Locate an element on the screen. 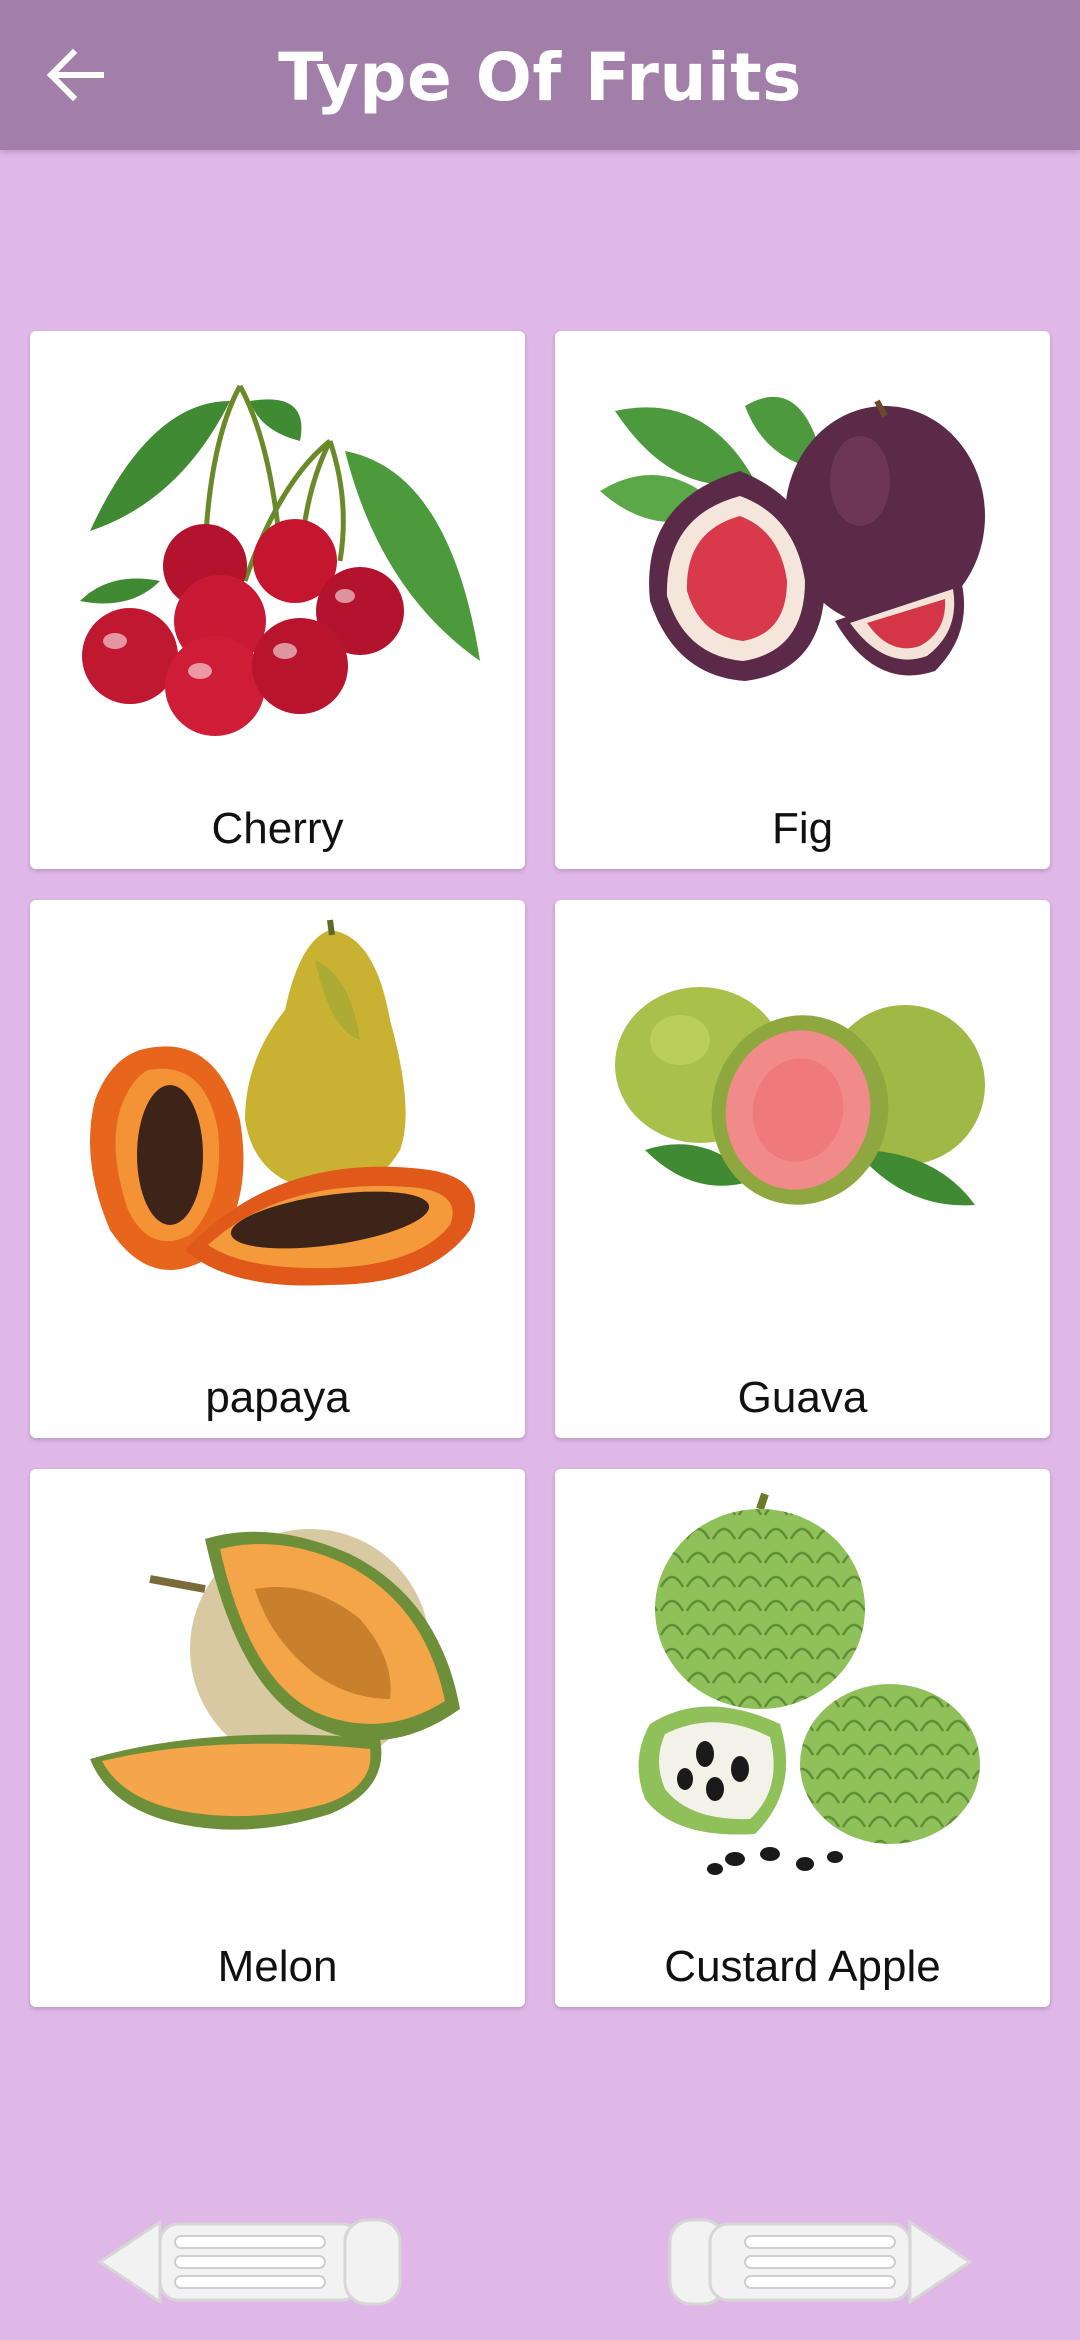  fruit-card-fig: Fig is located at coordinates (802, 600).